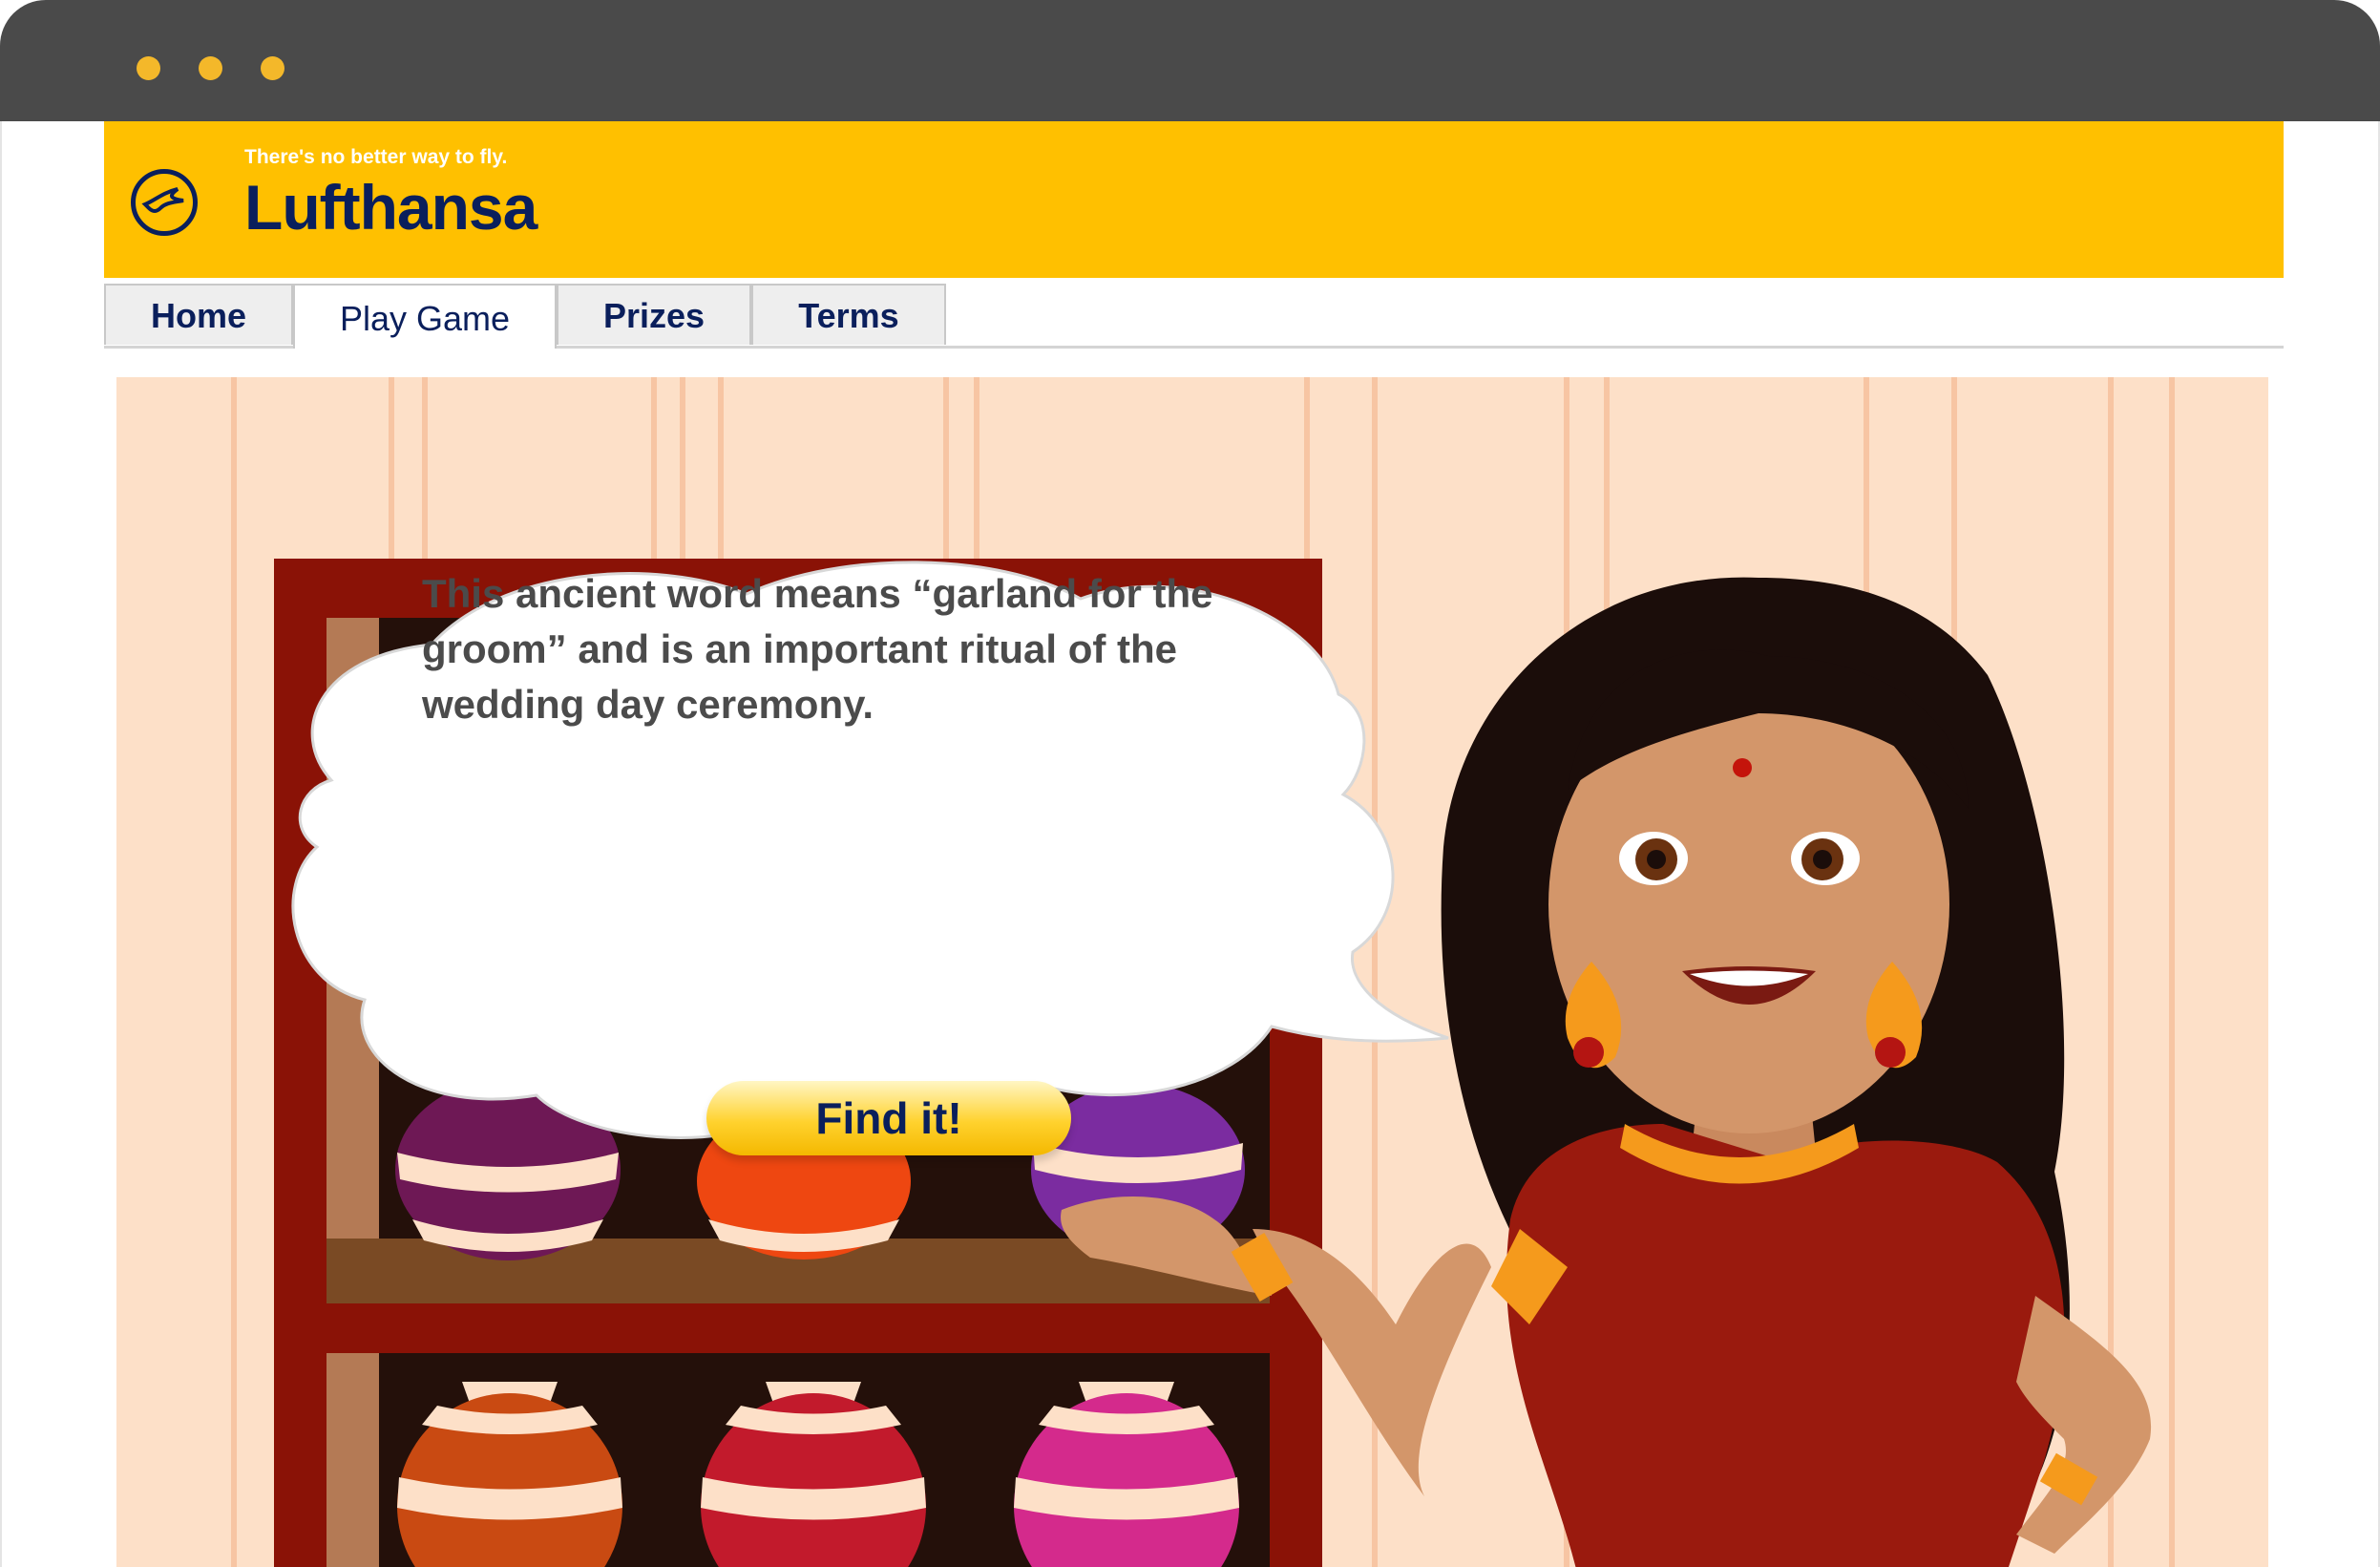  Describe the element at coordinates (1194, 316) in the screenshot. I see `main-navigation: Home Play Game Prizes Terms` at that location.